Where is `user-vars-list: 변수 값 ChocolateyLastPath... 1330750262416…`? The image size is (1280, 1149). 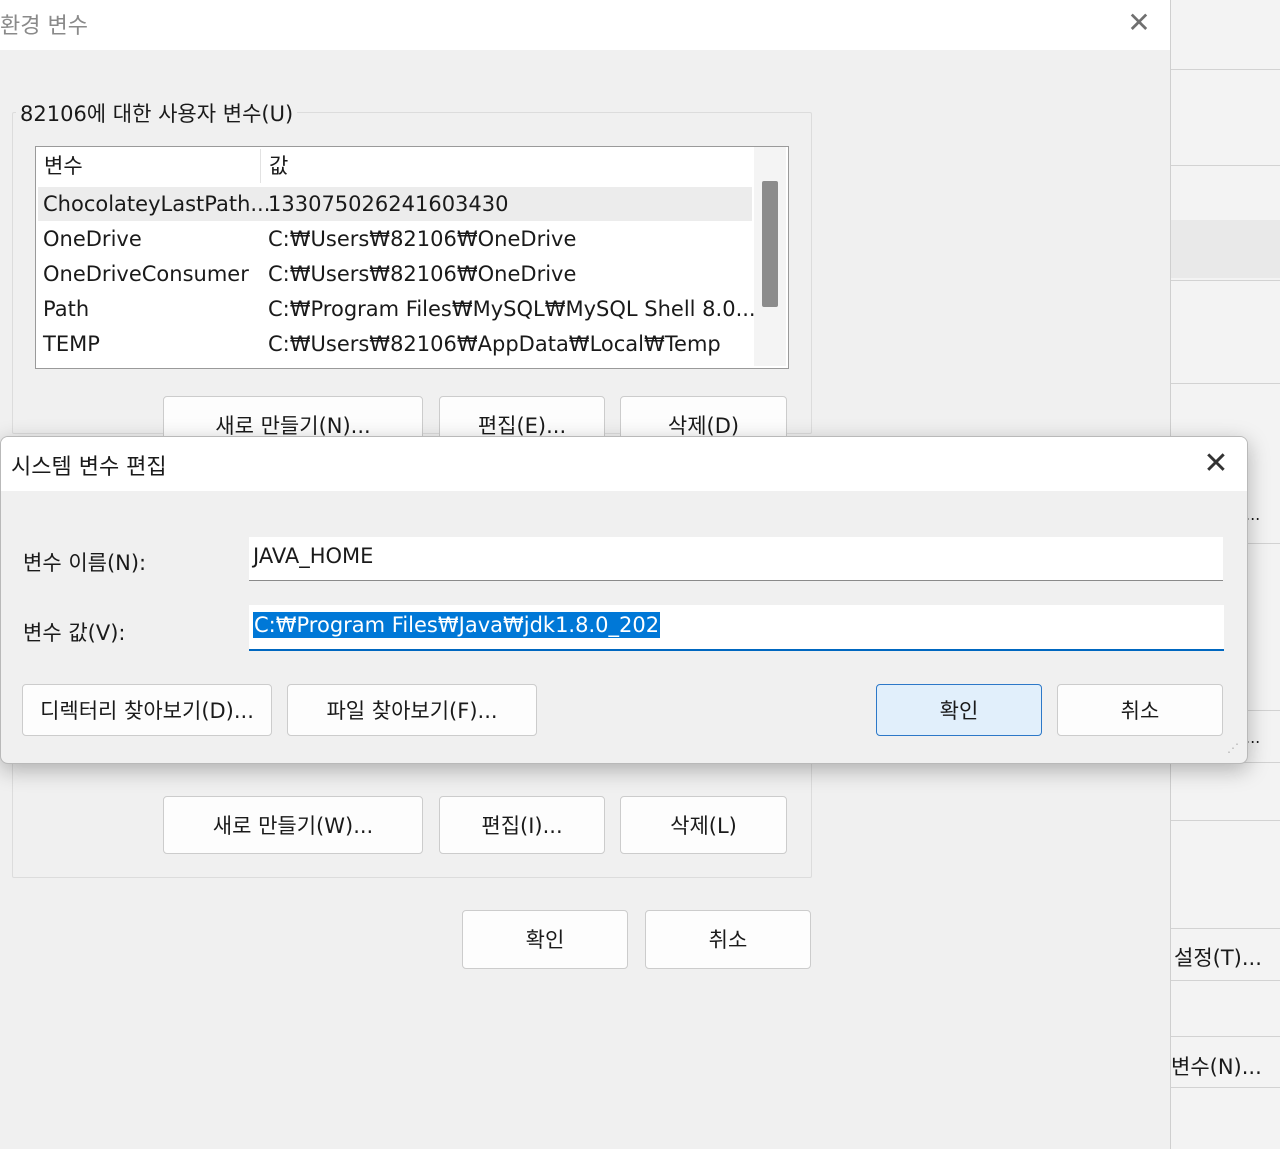
user-vars-list: 변수 값 ChocolateyLastPath... 1330750262416… is located at coordinates (412, 257).